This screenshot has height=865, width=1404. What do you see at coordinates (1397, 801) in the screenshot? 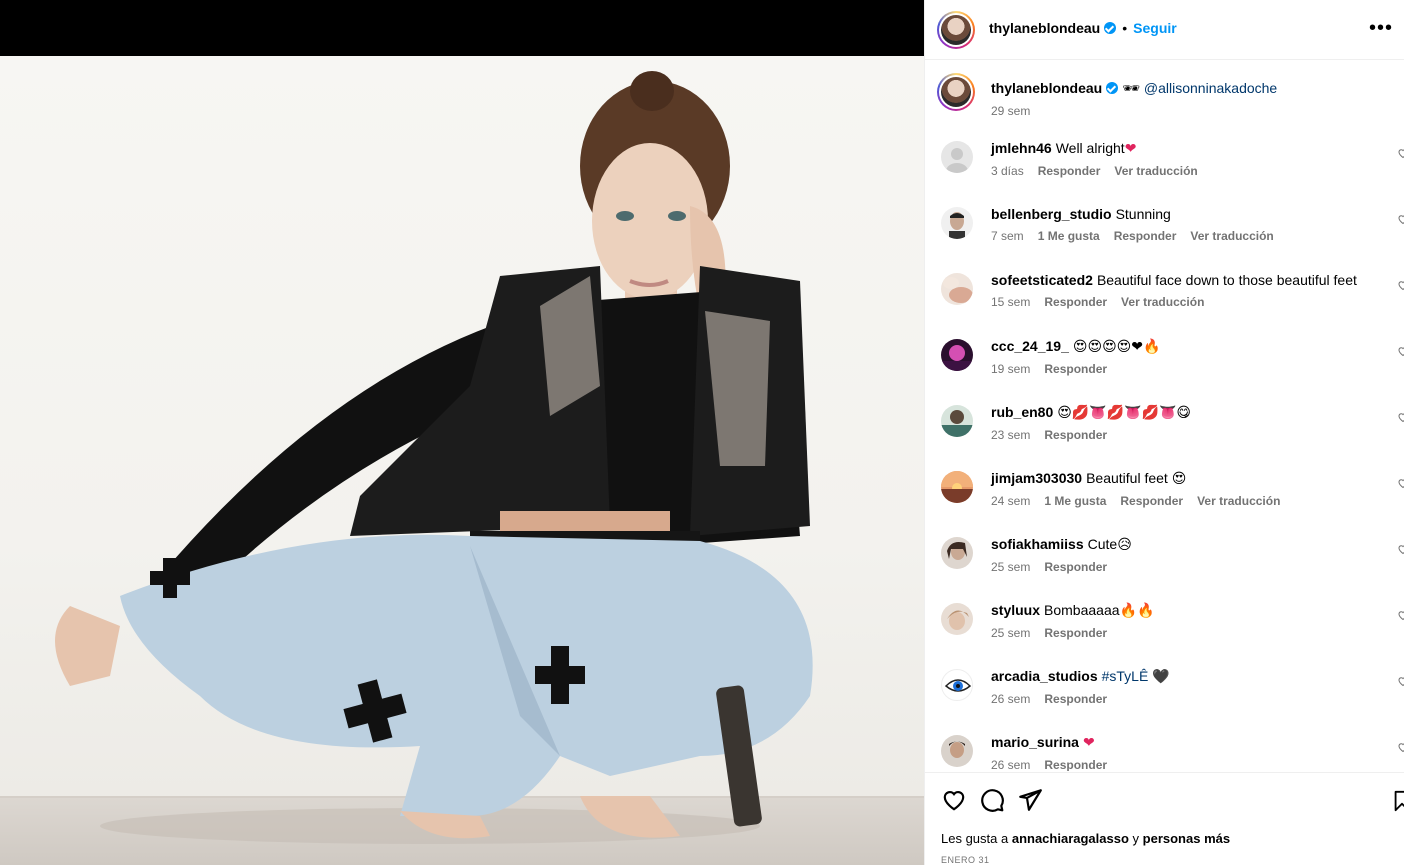
I see `save-bookmark-icon` at bounding box center [1397, 801].